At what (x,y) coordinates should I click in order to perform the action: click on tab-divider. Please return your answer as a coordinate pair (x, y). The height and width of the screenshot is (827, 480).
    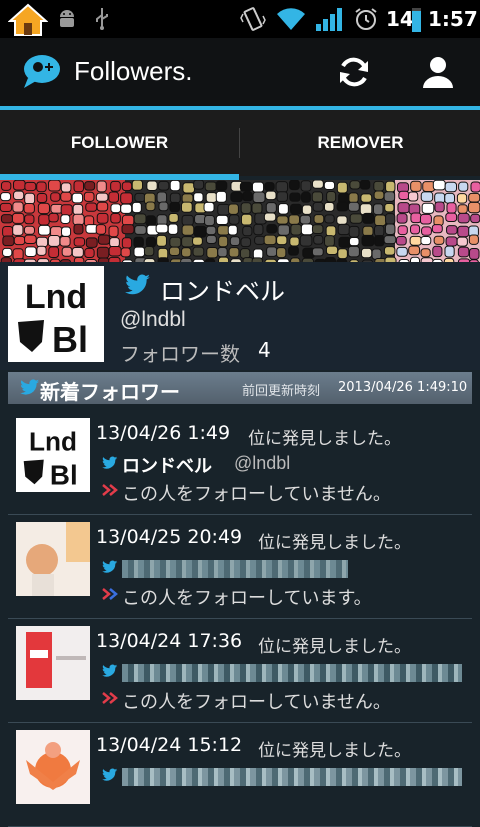
    Looking at the image, I should click on (239, 143).